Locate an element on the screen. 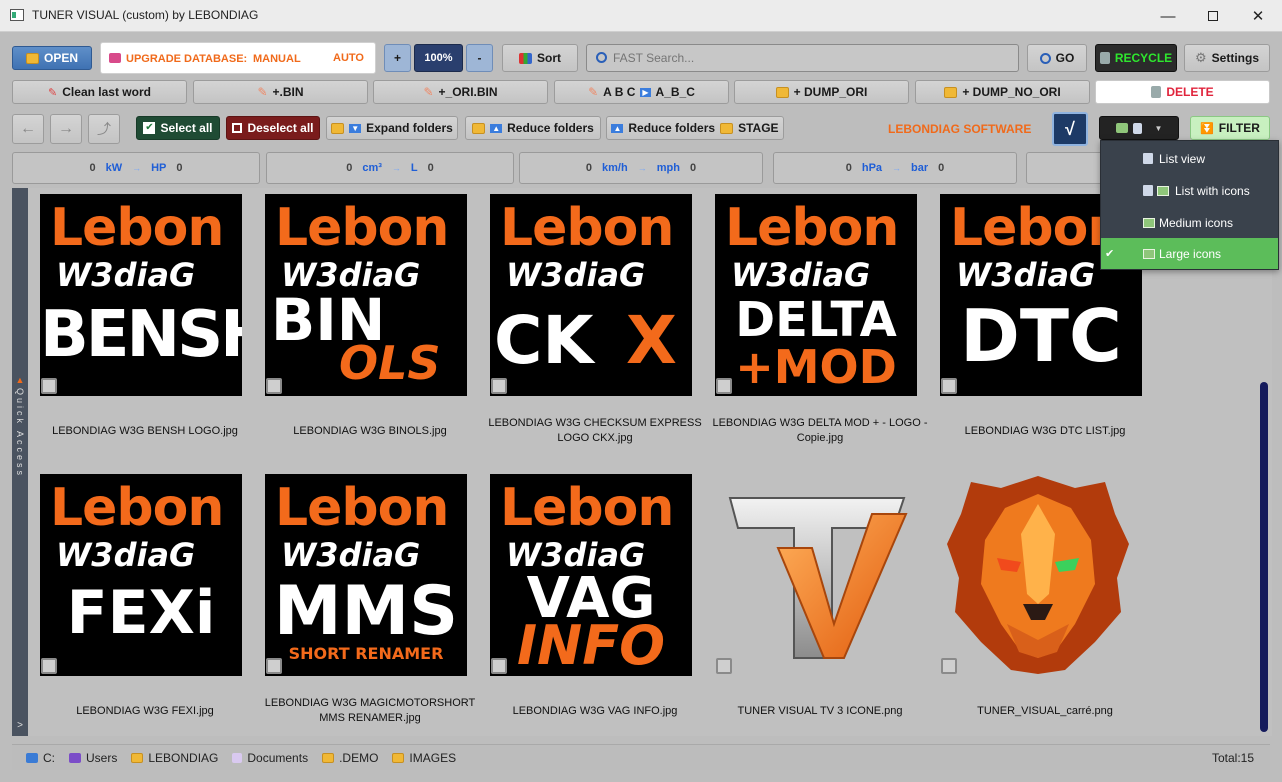 This screenshot has width=1282, height=782. zoom-level: 100% is located at coordinates (438, 58).